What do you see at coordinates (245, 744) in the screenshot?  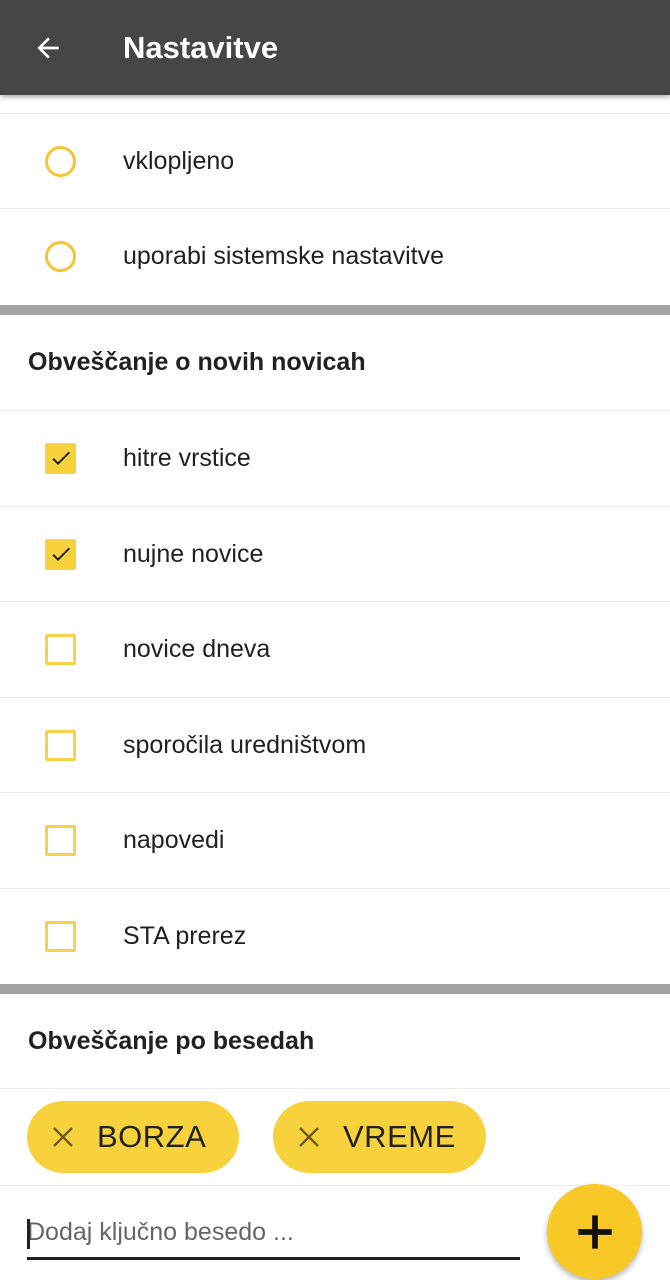 I see `checkbox-label: sporočila uredništvom` at bounding box center [245, 744].